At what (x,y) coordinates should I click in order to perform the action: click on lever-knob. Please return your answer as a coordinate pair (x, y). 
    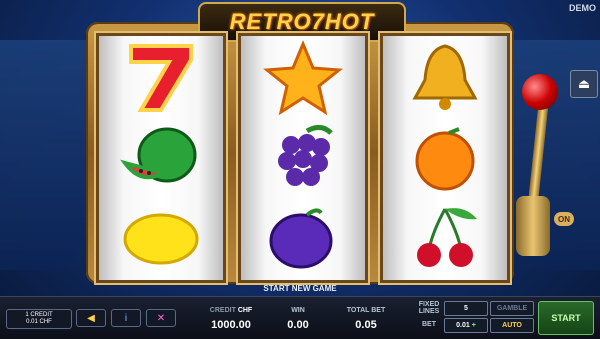
    Looking at the image, I should click on (540, 92).